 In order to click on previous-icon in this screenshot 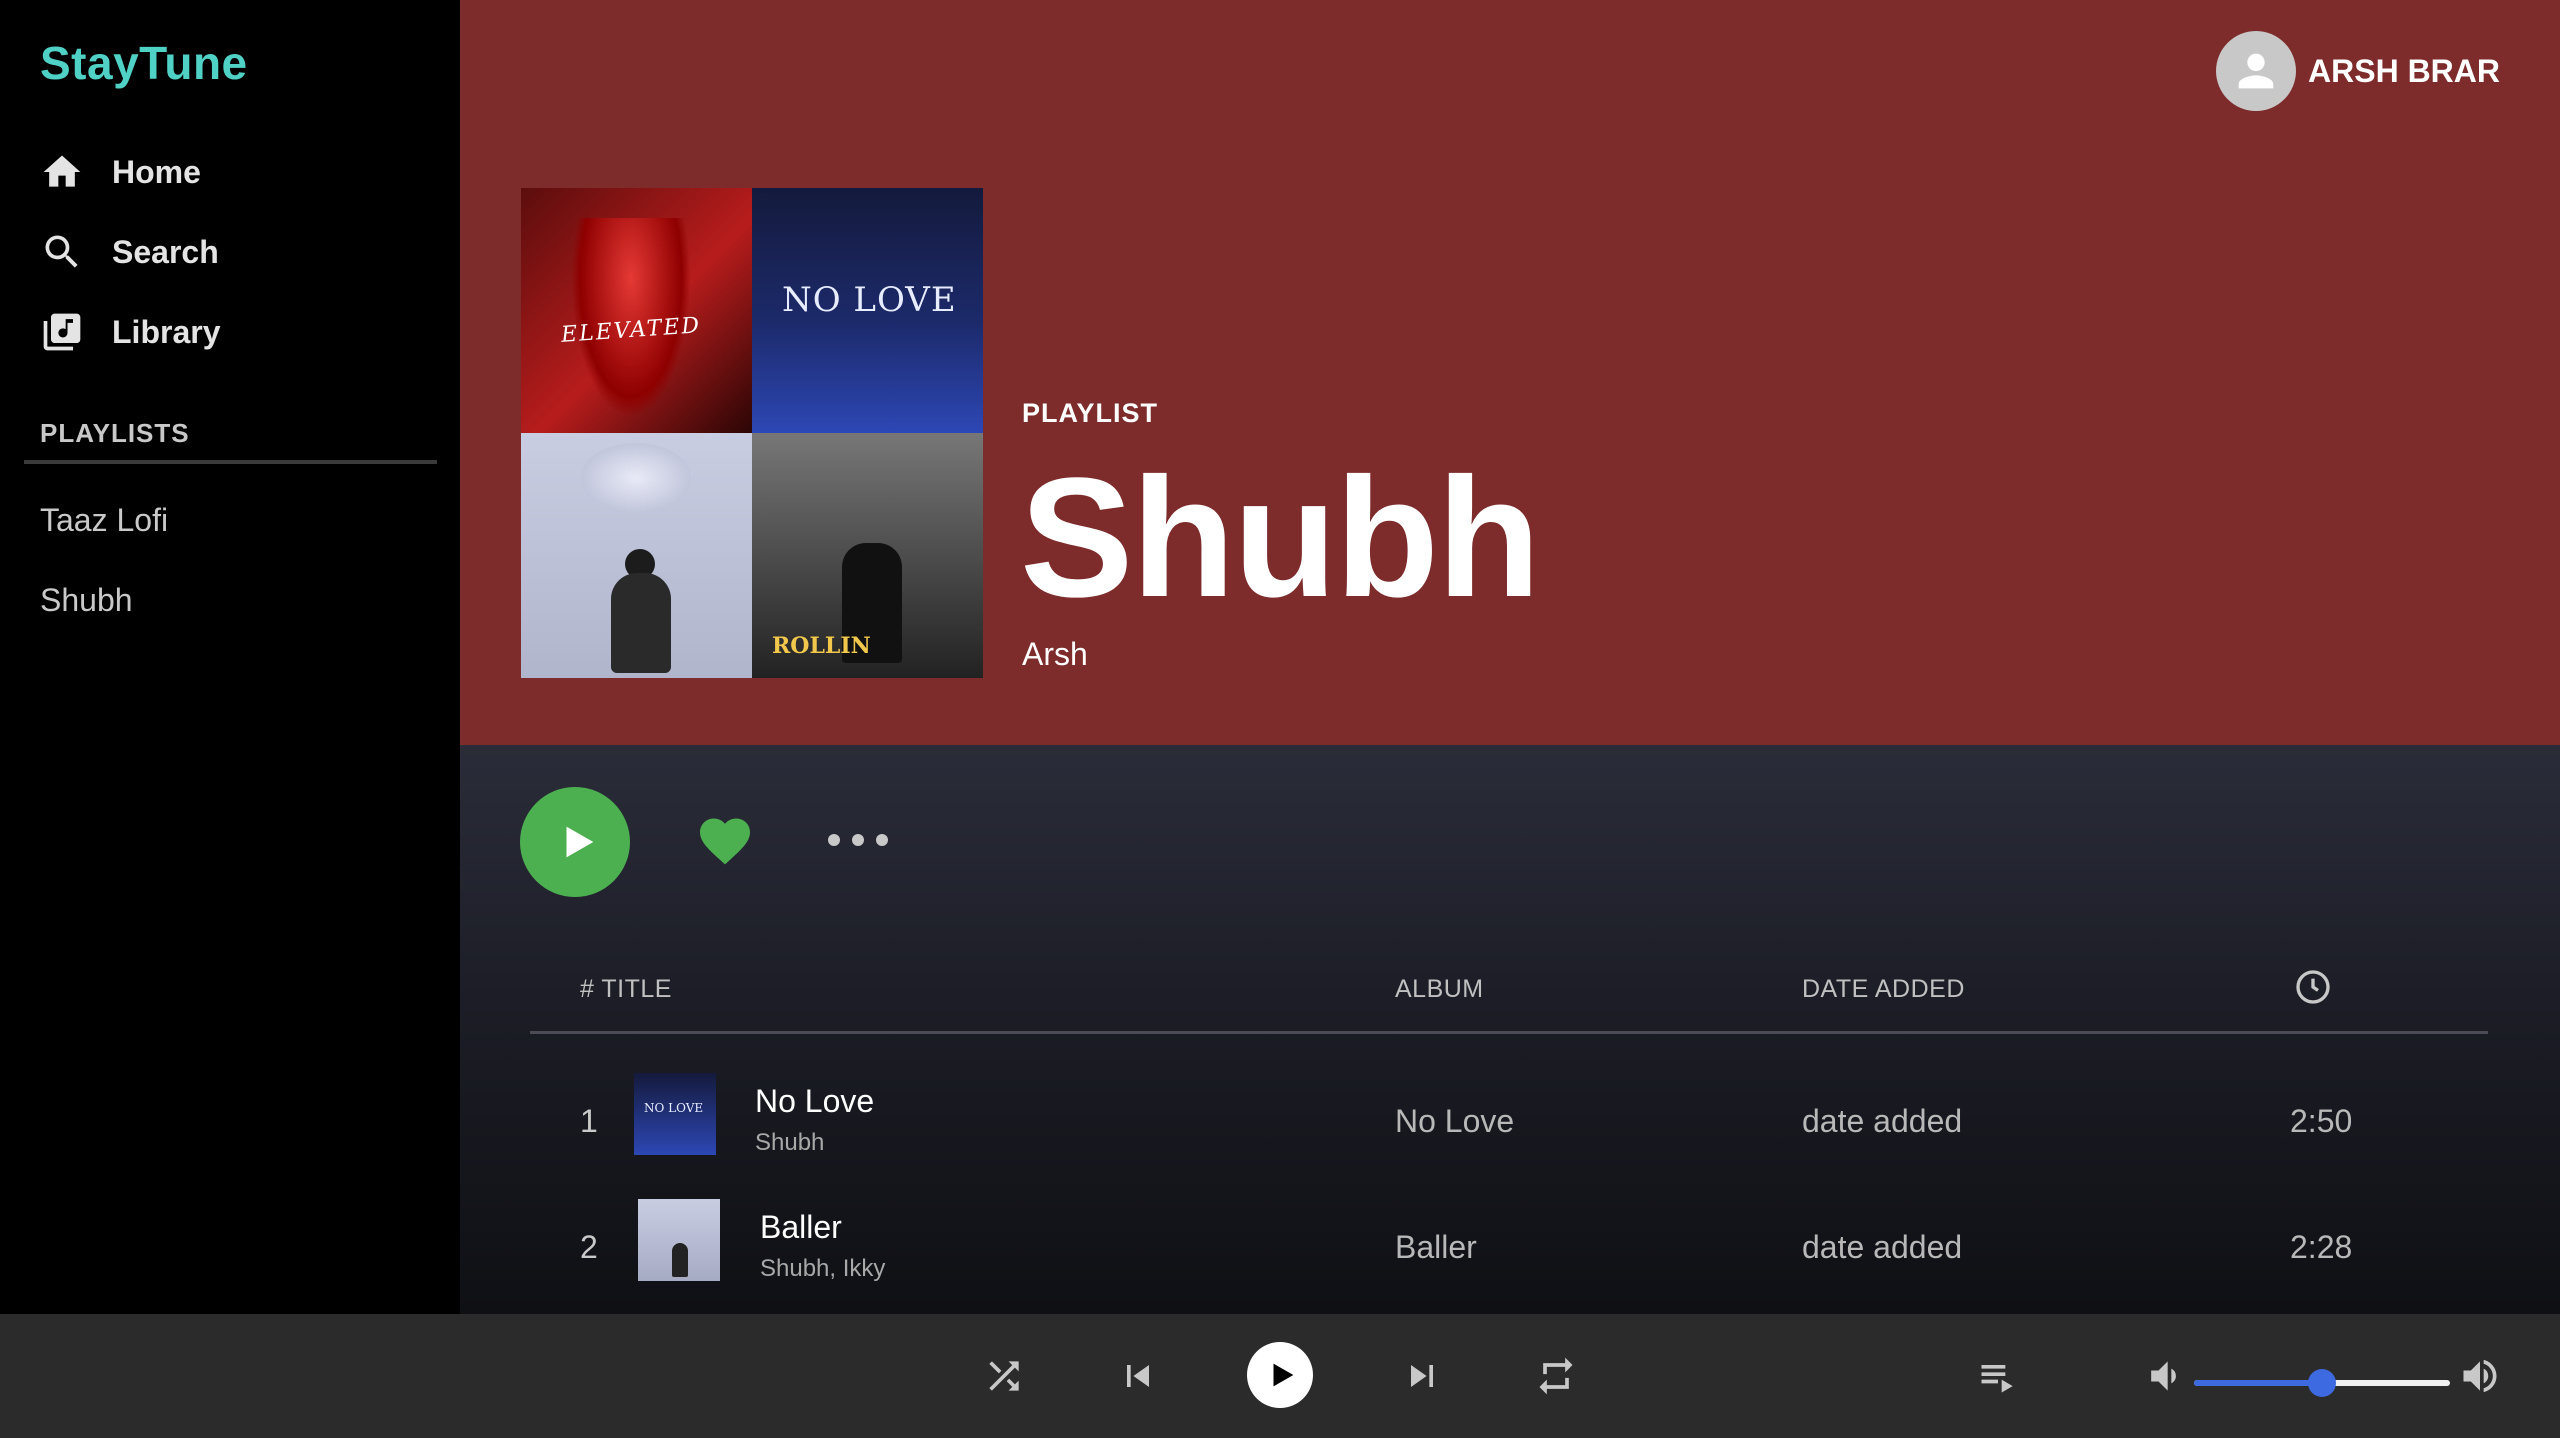, I will do `click(1138, 1376)`.